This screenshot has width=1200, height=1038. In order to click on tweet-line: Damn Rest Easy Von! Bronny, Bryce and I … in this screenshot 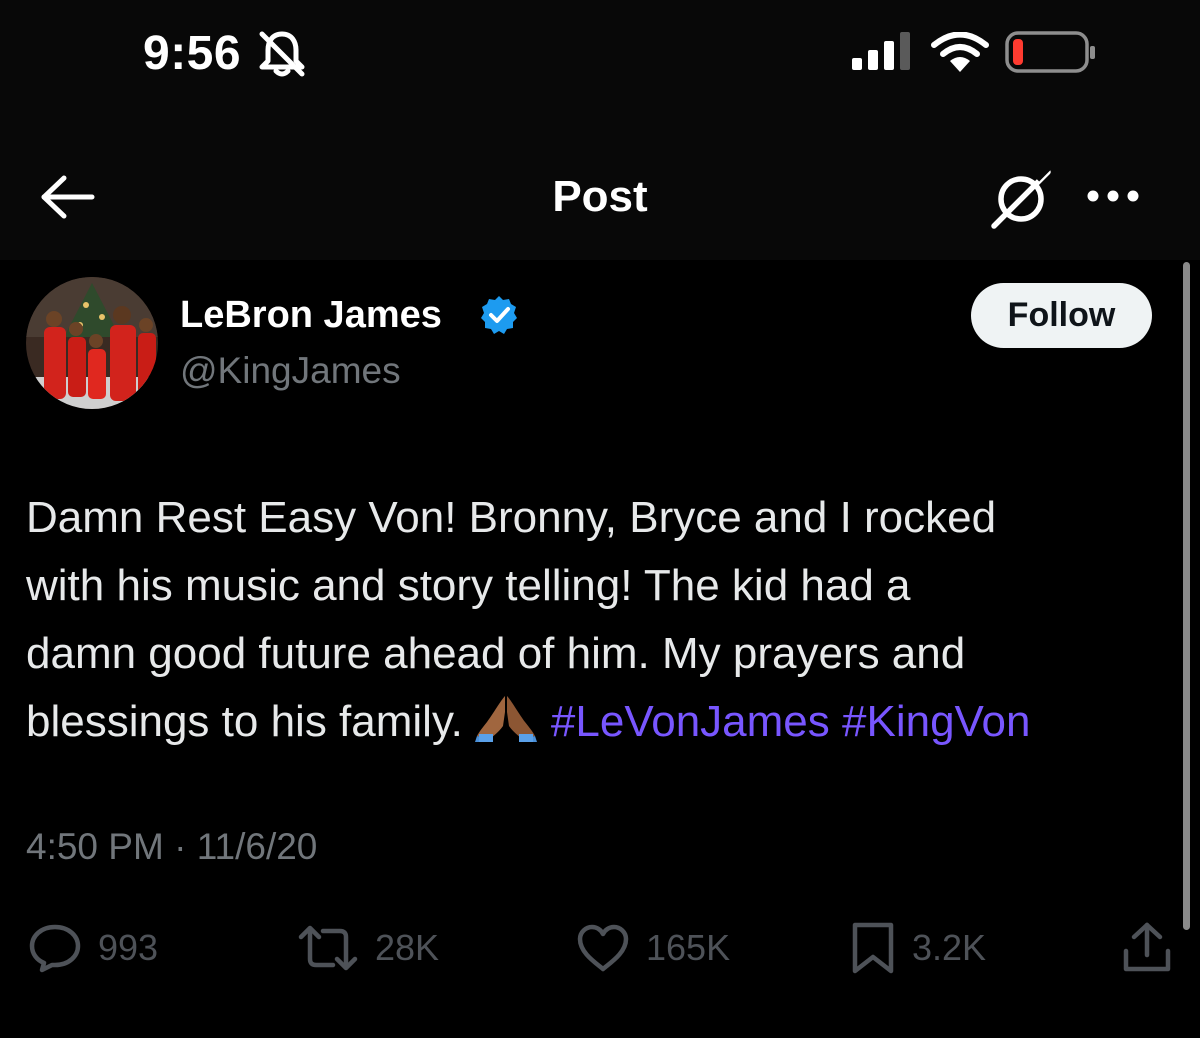, I will do `click(511, 517)`.